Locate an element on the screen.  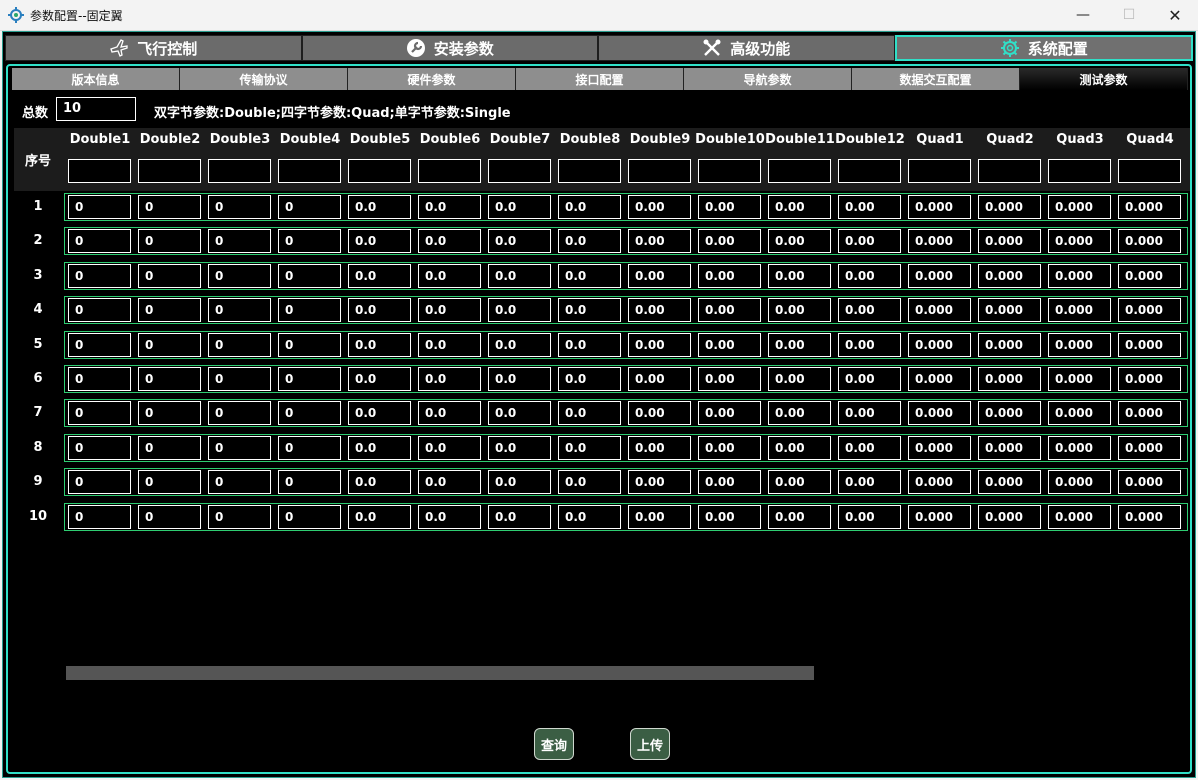
tab-install-params: 安装参数 is located at coordinates (449, 48).